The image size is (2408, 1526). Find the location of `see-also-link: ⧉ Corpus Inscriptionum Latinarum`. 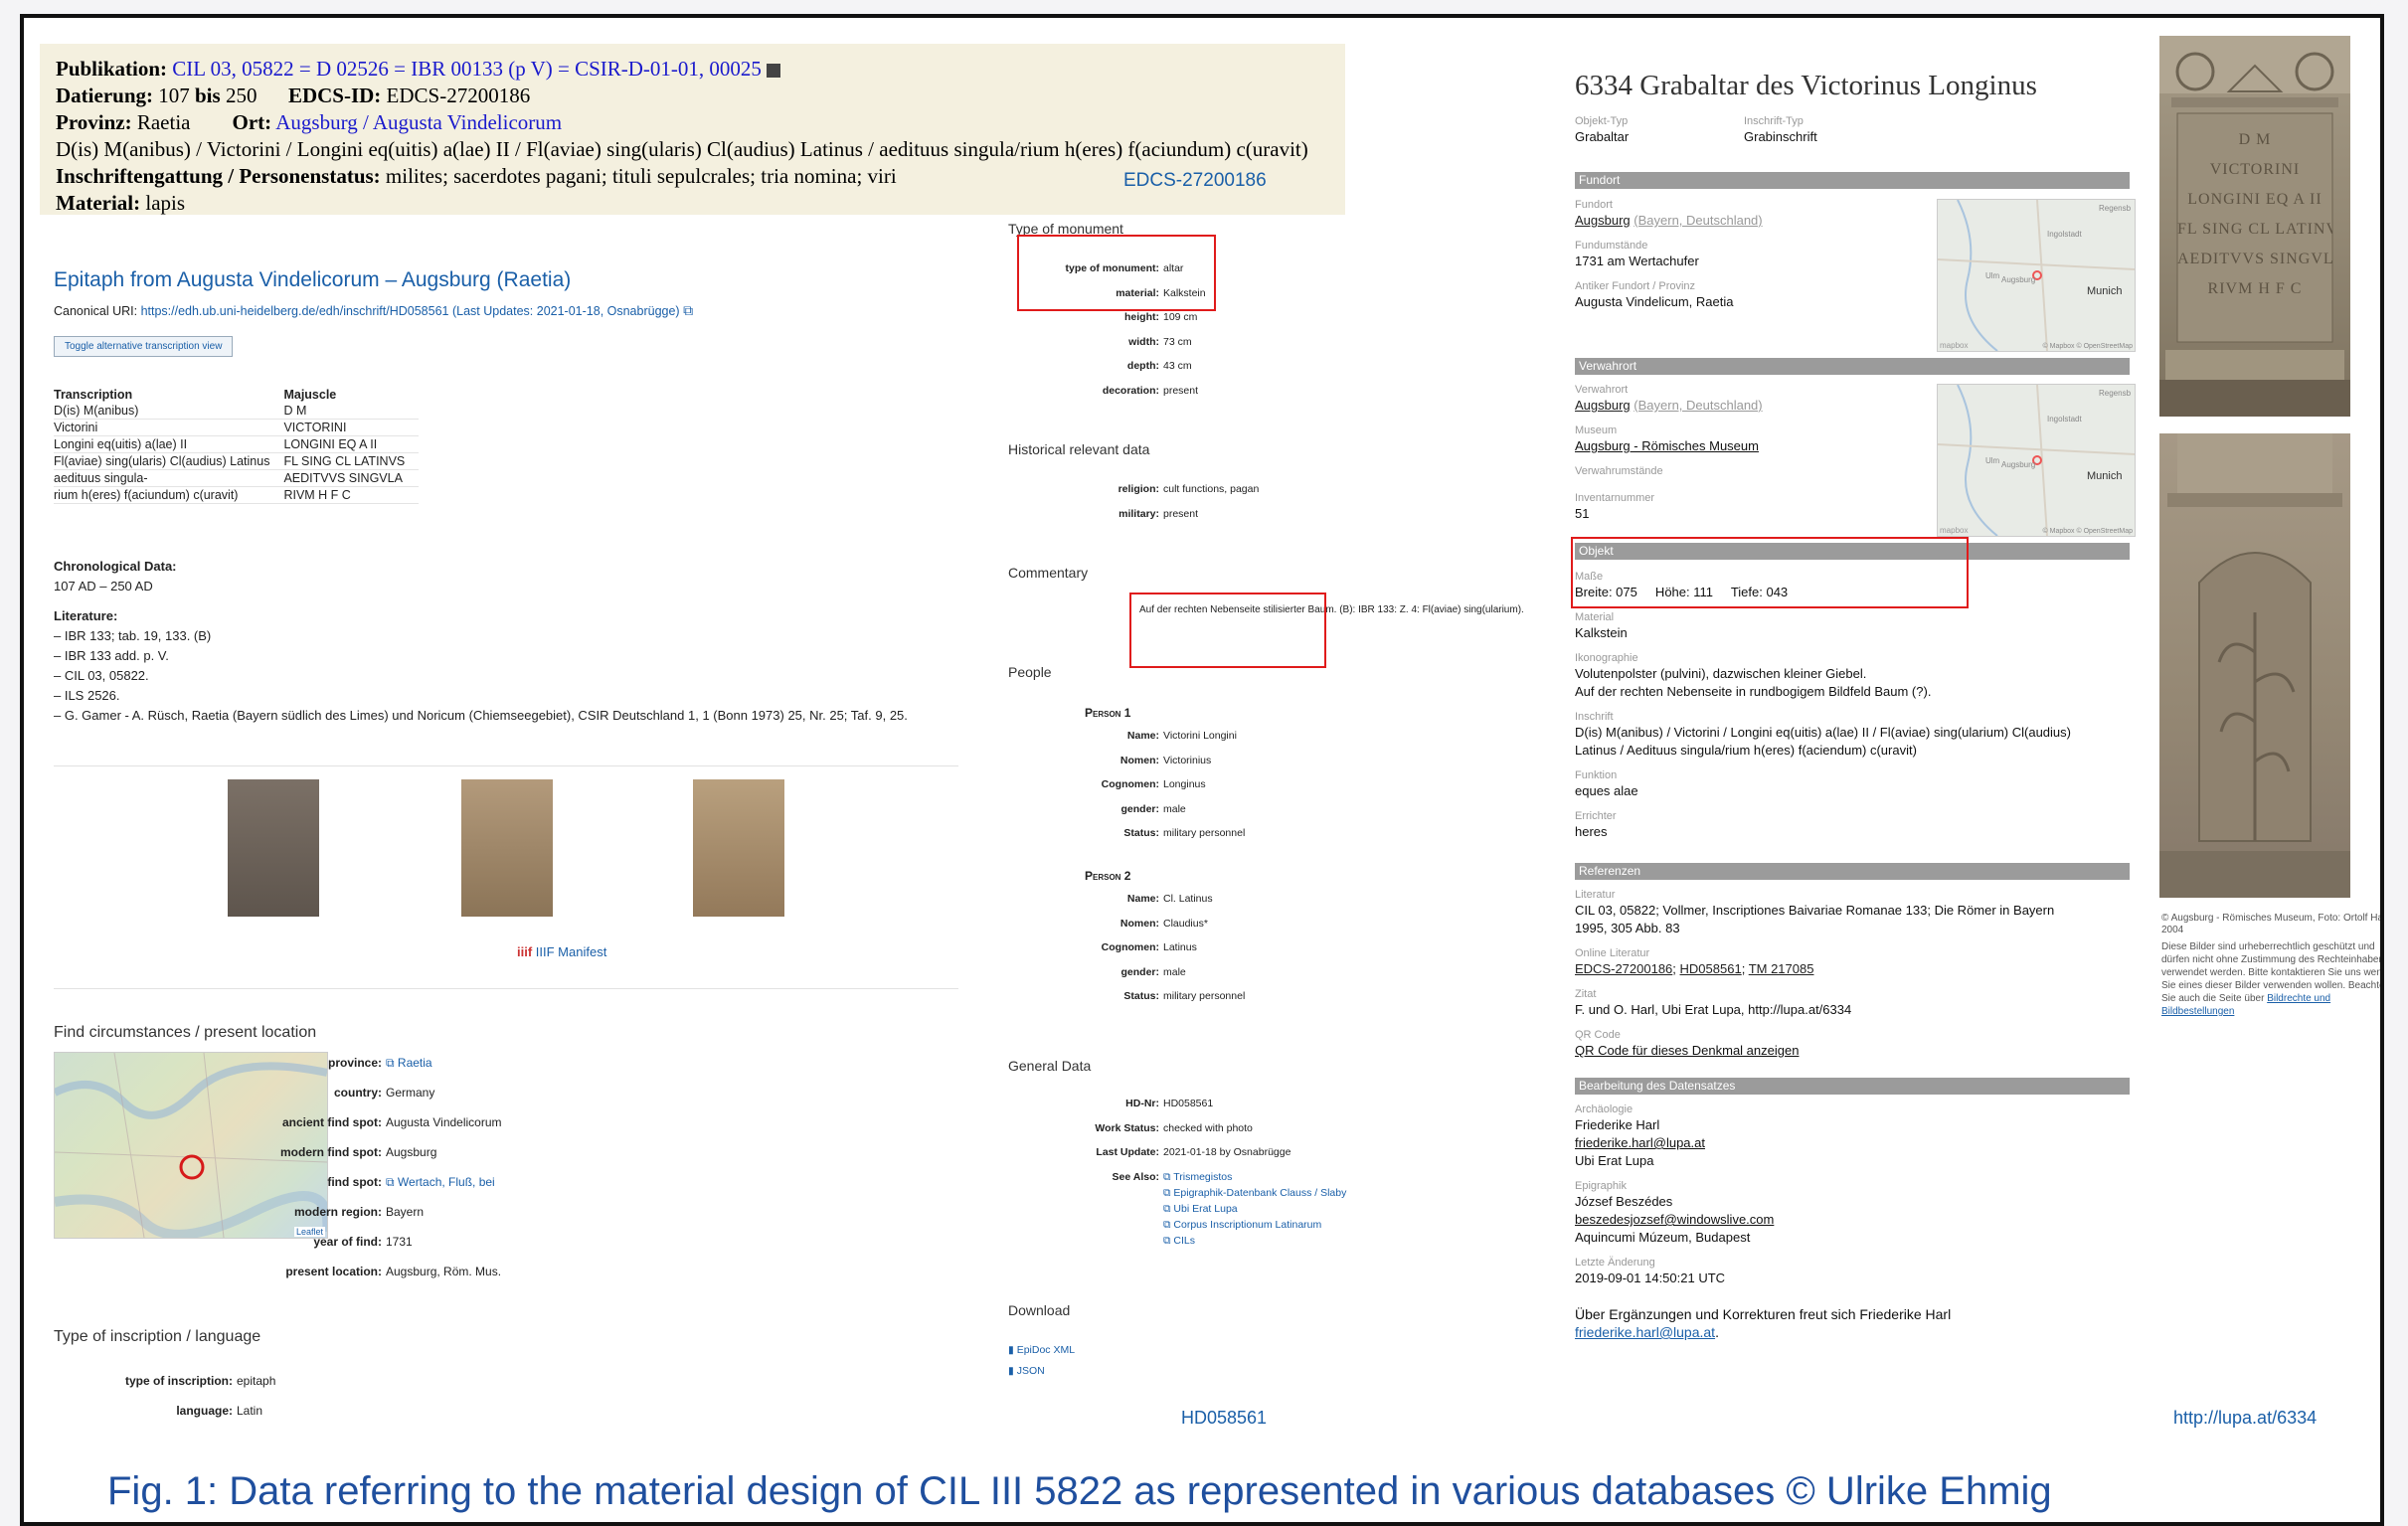

see-also-link: ⧉ Corpus Inscriptionum Latinarum is located at coordinates (1242, 1226).